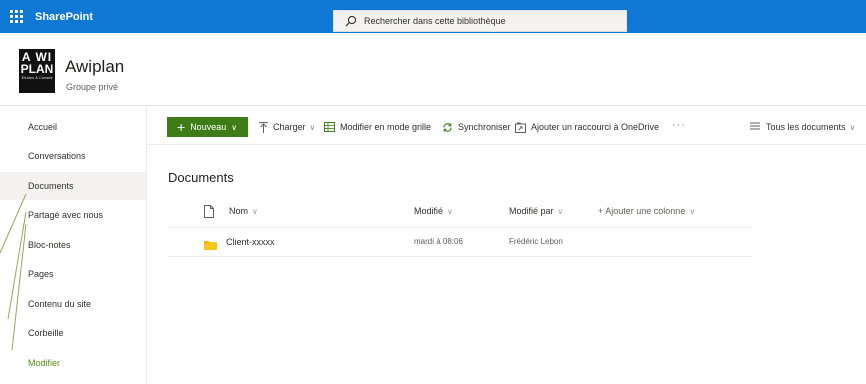  Describe the element at coordinates (73, 215) in the screenshot. I see `nav-item-partage: Partagé avec nous` at that location.